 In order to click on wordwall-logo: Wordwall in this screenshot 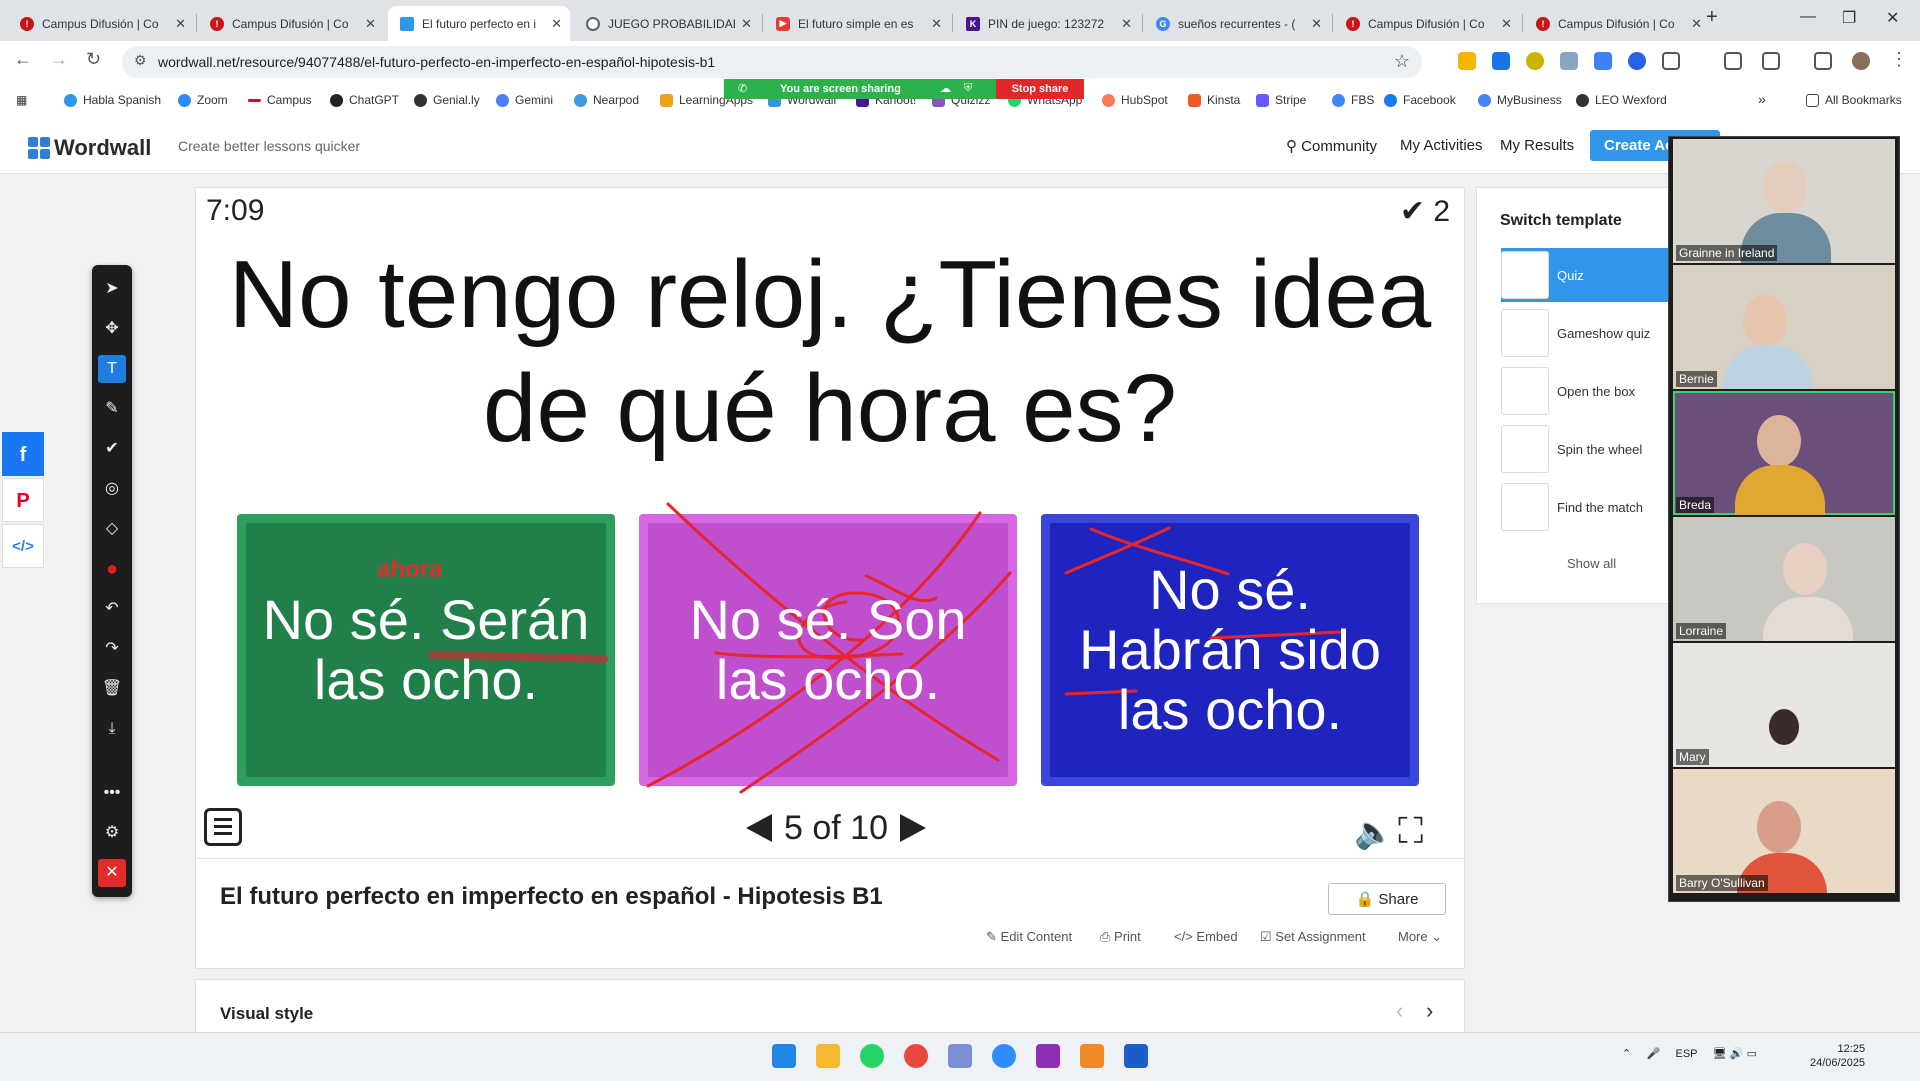, I will do `click(89, 148)`.